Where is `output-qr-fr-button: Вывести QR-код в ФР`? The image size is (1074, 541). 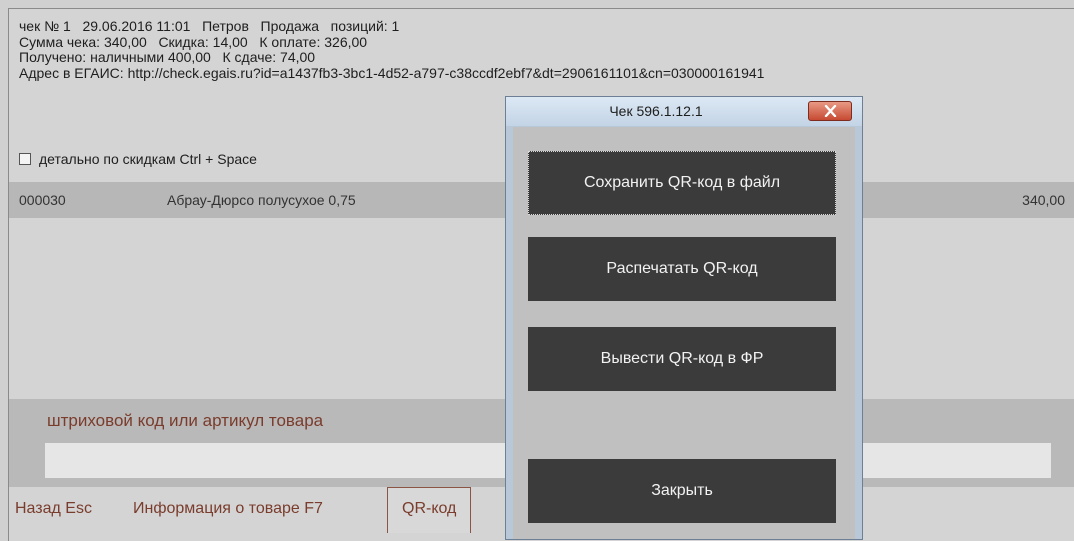 output-qr-fr-button: Вывести QR-код в ФР is located at coordinates (682, 359).